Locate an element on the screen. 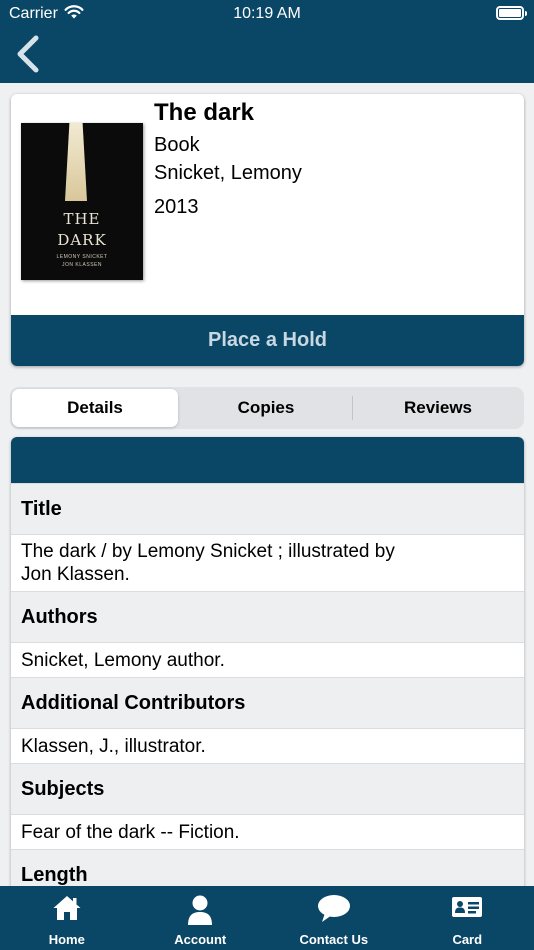  contributors-field-value: Klassen, J., illustrator. is located at coordinates (267, 746).